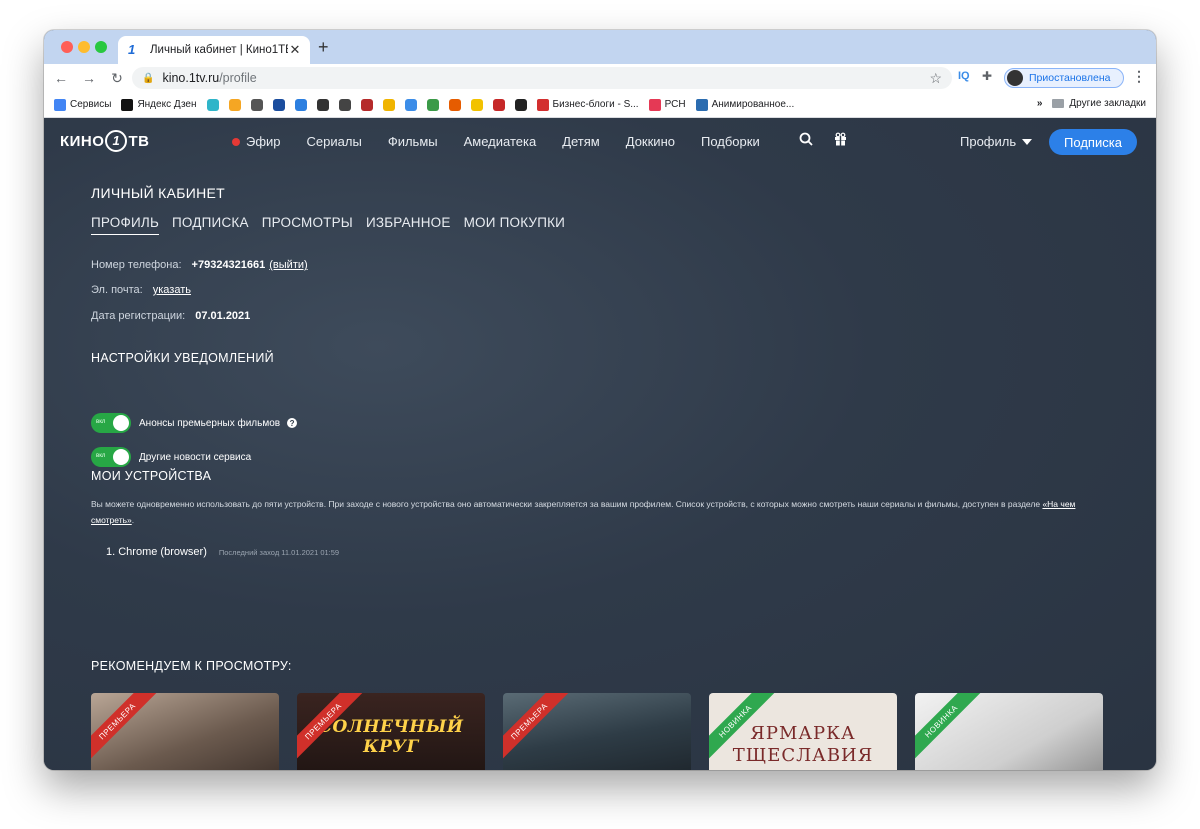 This screenshot has height=829, width=1200. I want to click on email-set-link: указать, so click(172, 290).